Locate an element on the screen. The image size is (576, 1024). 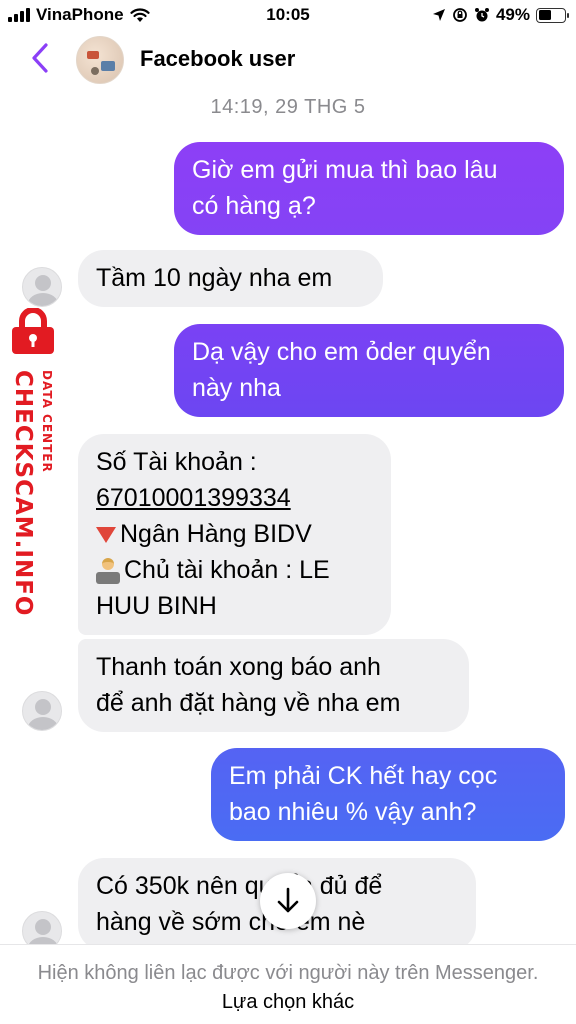
battery-icon is located at coordinates (552, 15).